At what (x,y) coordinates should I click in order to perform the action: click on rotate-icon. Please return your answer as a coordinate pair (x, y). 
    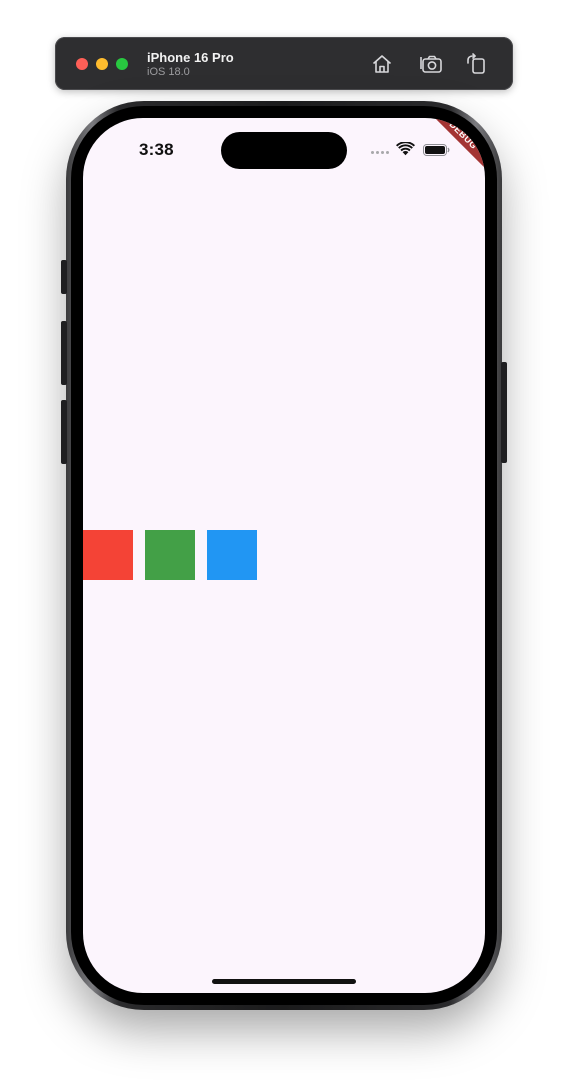
    Looking at the image, I should click on (476, 64).